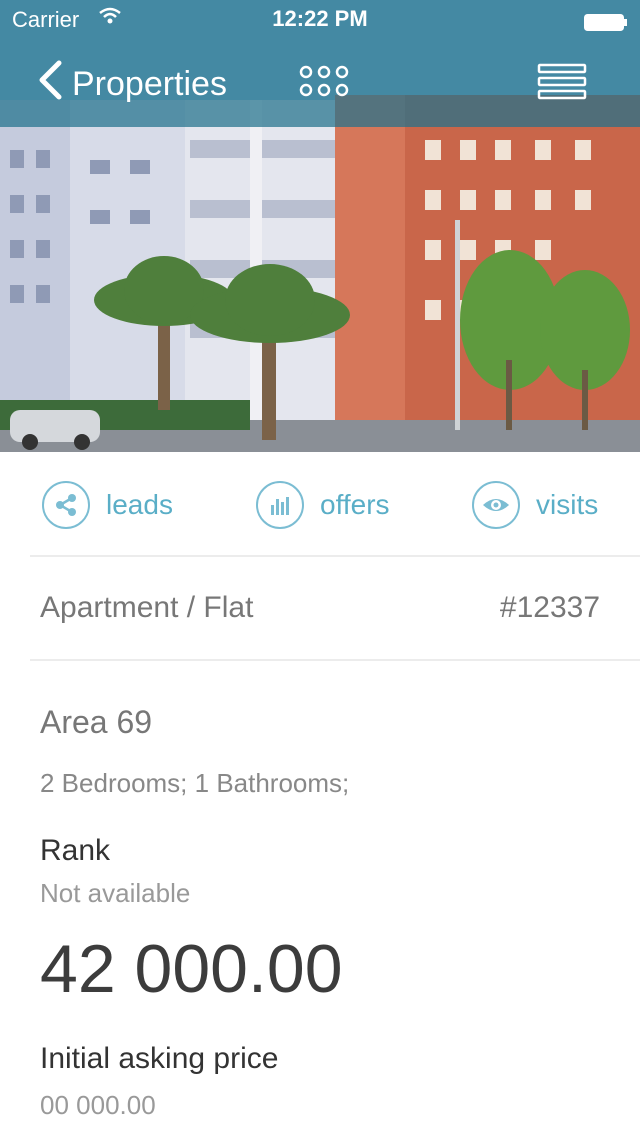 This screenshot has width=640, height=1136. I want to click on navbar: Properties, so click(320, 83).